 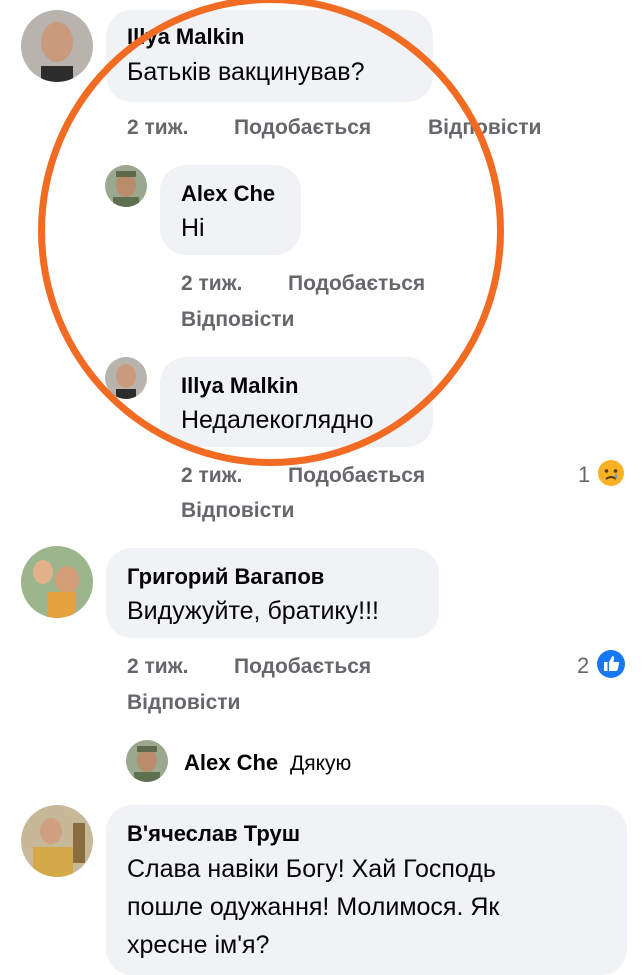 What do you see at coordinates (231, 763) in the screenshot?
I see `reply-preview-author: Alex Che` at bounding box center [231, 763].